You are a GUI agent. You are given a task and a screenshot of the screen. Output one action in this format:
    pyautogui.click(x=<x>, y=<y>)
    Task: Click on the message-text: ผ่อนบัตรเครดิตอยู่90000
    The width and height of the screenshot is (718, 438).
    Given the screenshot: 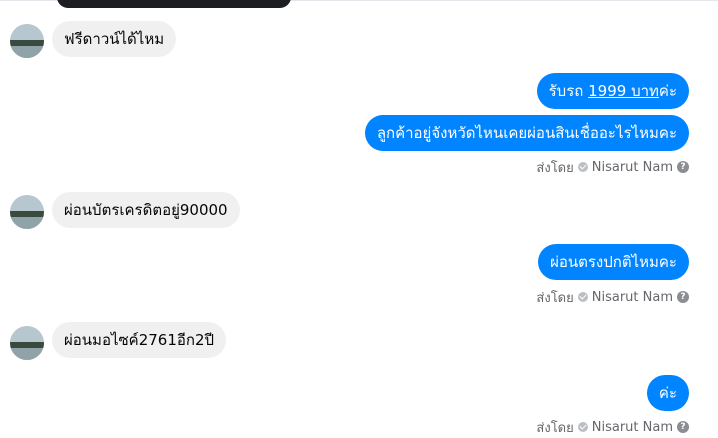 What is the action you would take?
    pyautogui.click(x=146, y=210)
    